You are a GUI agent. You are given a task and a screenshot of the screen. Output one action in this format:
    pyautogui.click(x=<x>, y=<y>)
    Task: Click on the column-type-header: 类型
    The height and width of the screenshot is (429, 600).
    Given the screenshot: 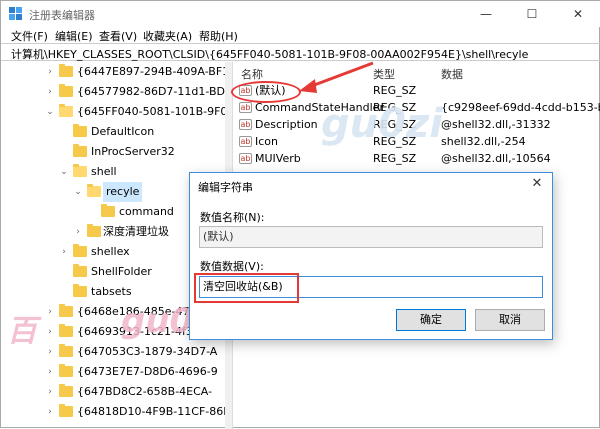 What is the action you would take?
    pyautogui.click(x=384, y=74)
    